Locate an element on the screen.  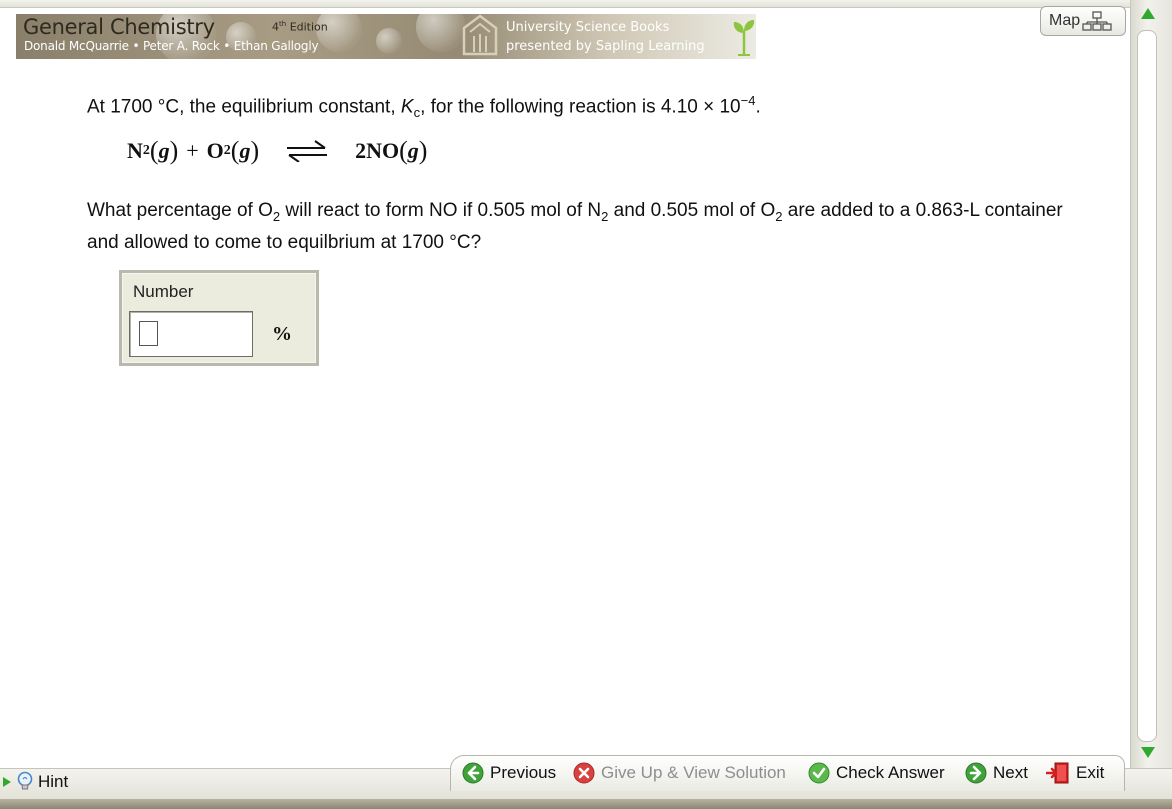
previous-label: Previous is located at coordinates (523, 772).